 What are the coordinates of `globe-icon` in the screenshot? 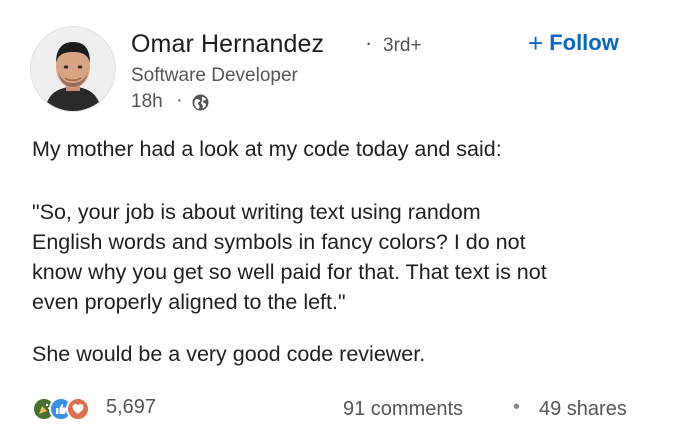 It's located at (200, 102).